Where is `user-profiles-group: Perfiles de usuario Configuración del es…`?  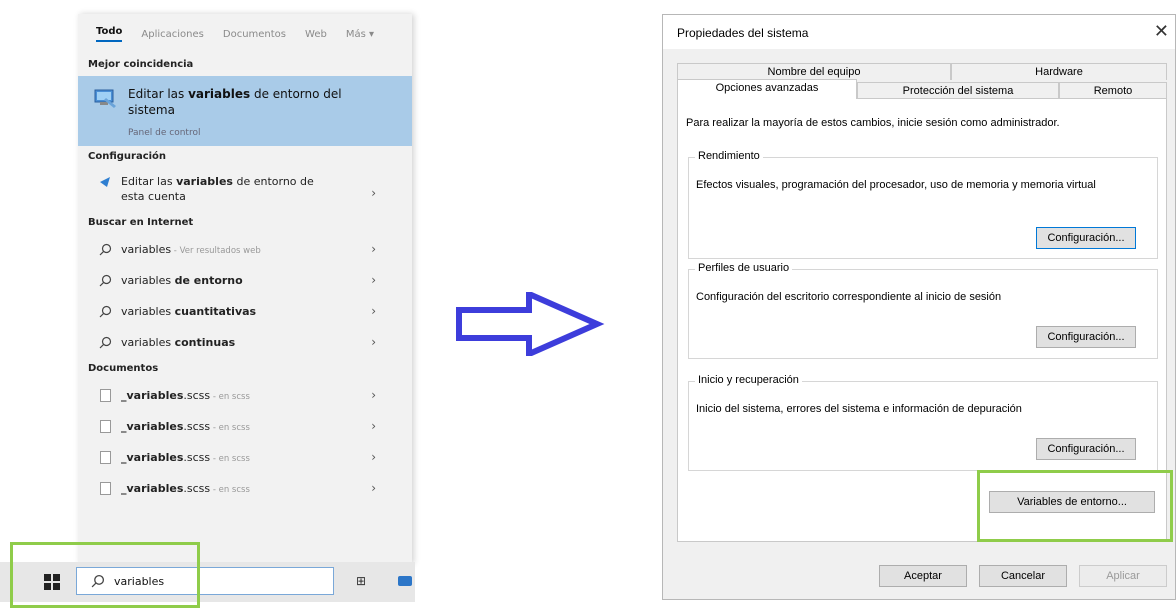 user-profiles-group: Perfiles de usuario Configuración del es… is located at coordinates (923, 310).